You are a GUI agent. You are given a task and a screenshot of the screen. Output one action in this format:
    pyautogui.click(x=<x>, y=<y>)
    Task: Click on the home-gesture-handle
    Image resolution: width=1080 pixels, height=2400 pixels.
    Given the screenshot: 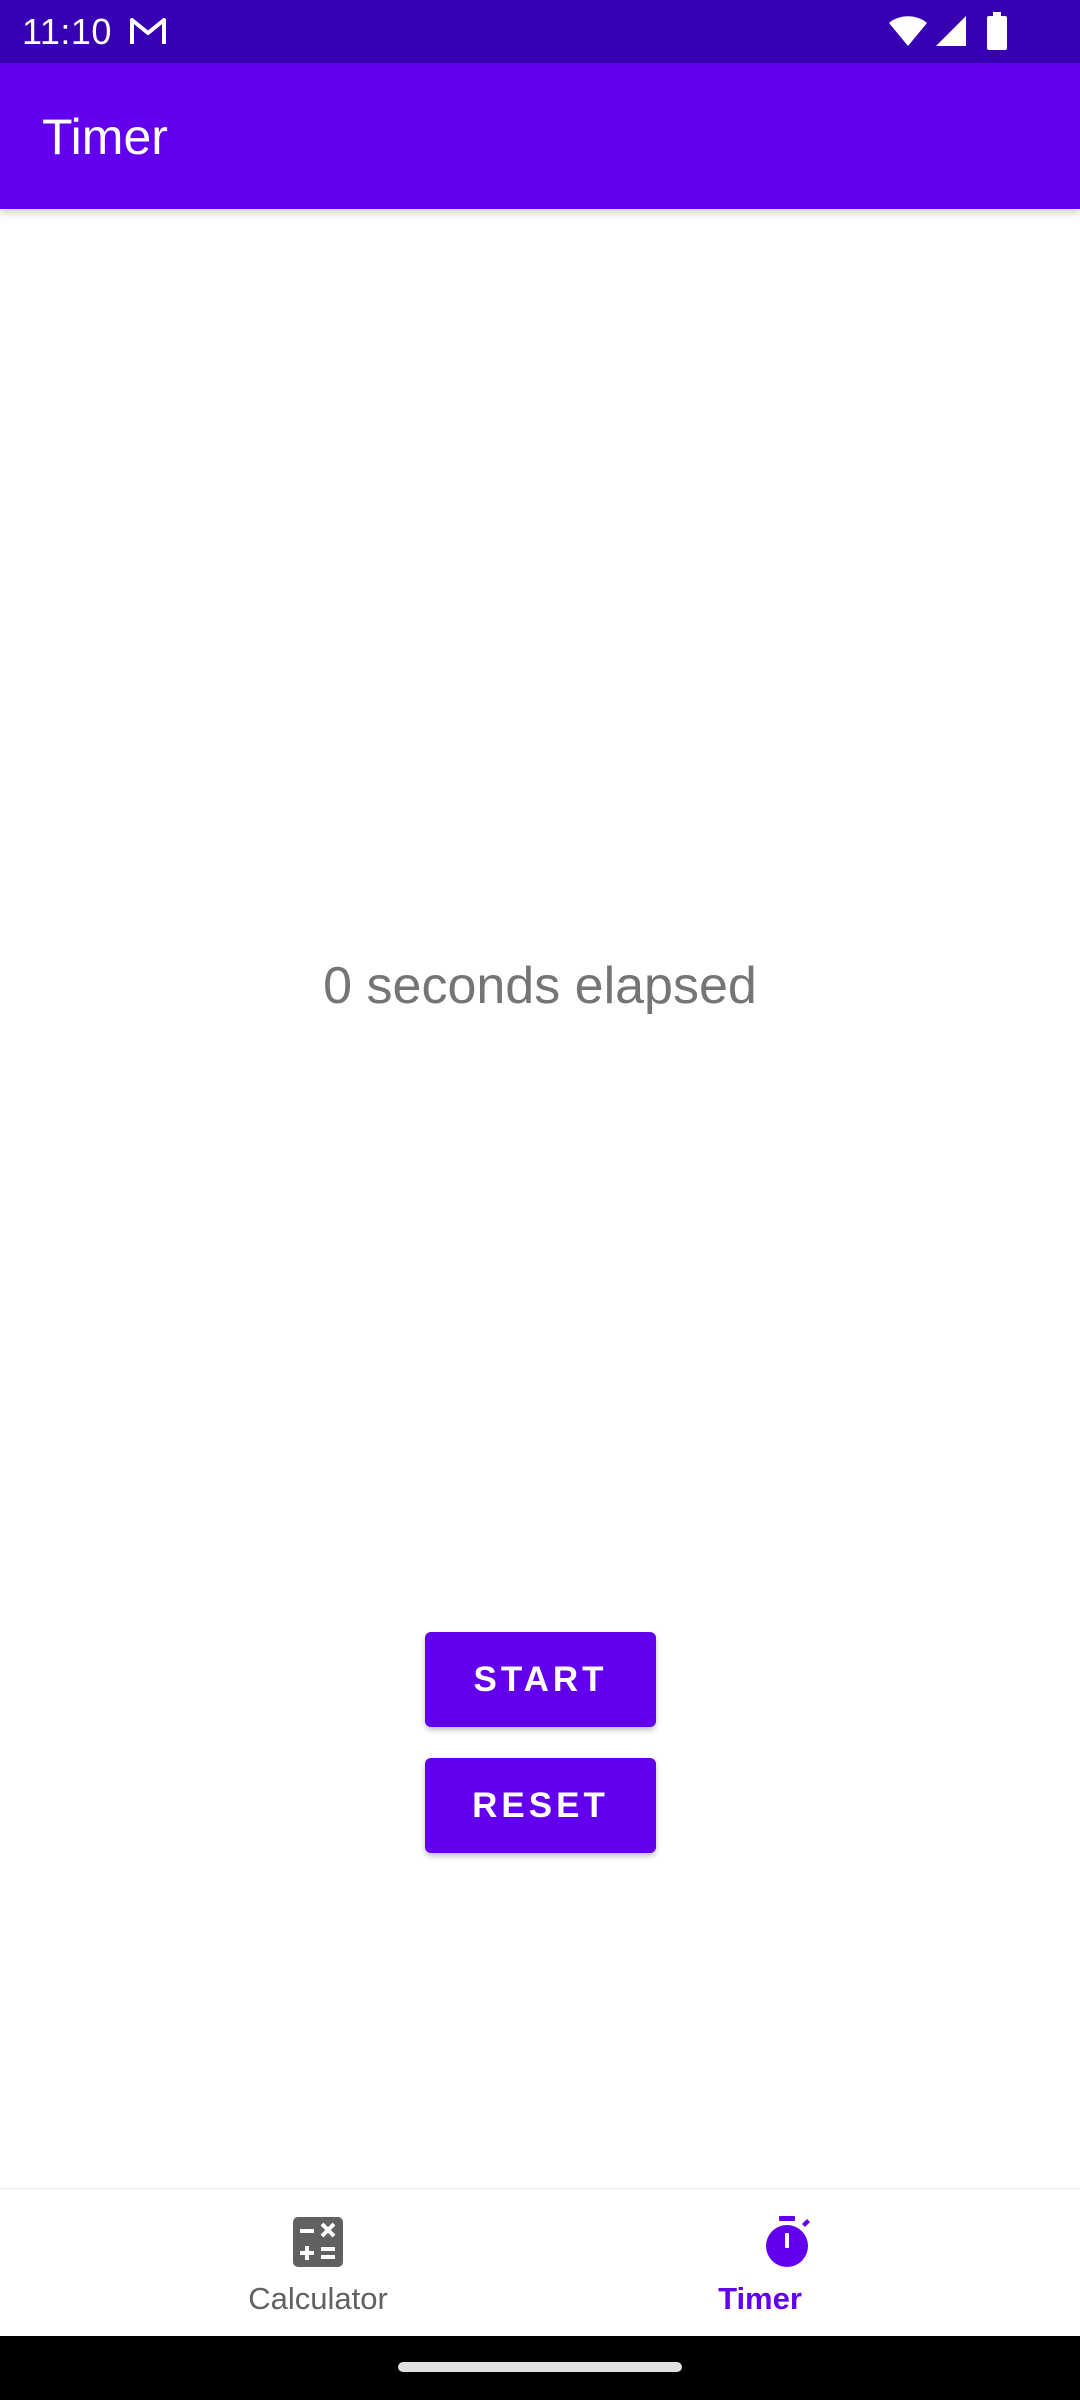 What is the action you would take?
    pyautogui.click(x=540, y=2367)
    